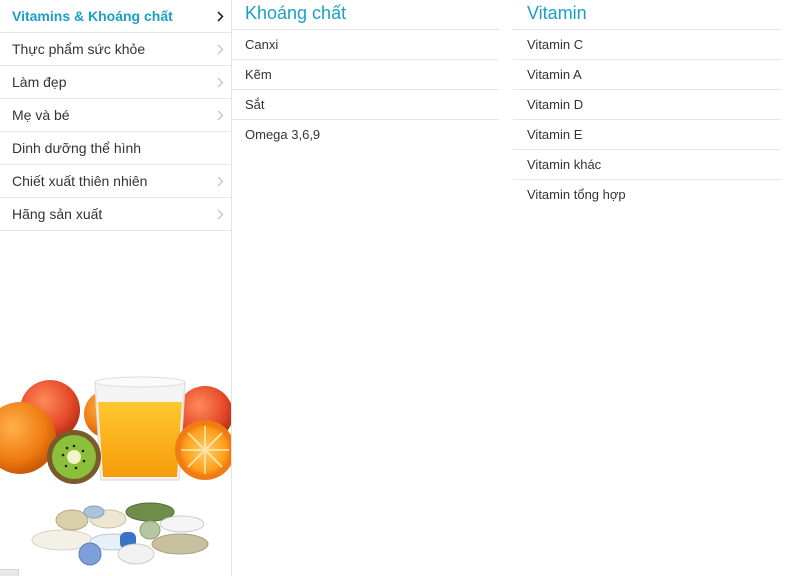 The width and height of the screenshot is (809, 576). Describe the element at coordinates (9, 572) in the screenshot. I see `scrollbar-handle` at that location.